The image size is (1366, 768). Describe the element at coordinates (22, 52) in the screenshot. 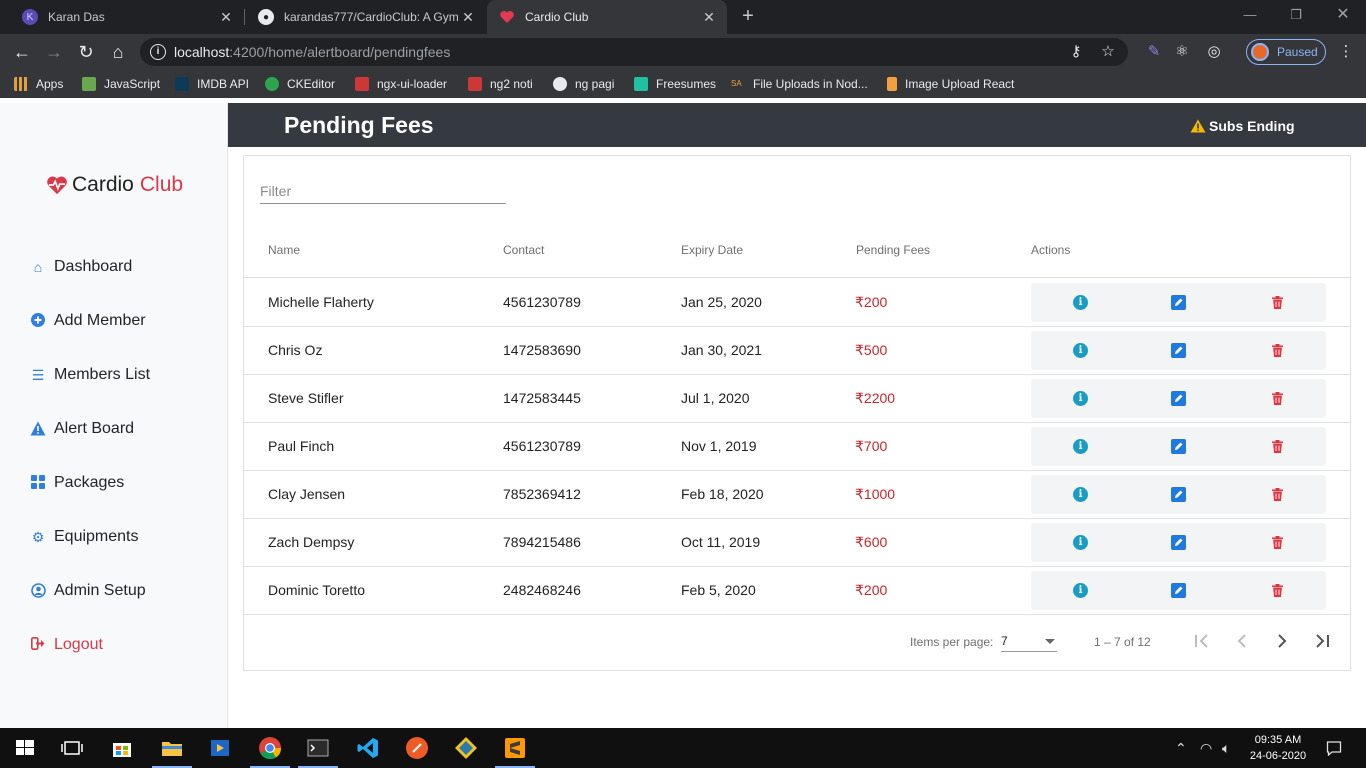

I see `back-button: ←` at that location.